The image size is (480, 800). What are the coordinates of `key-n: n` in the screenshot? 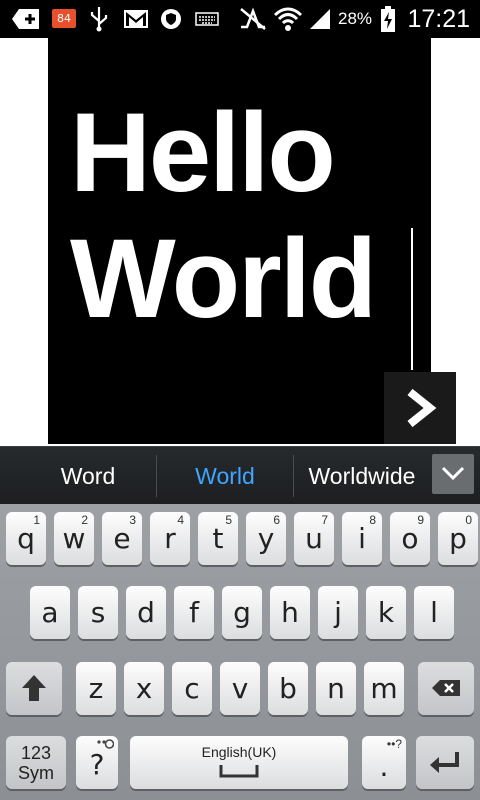 It's located at (336, 688).